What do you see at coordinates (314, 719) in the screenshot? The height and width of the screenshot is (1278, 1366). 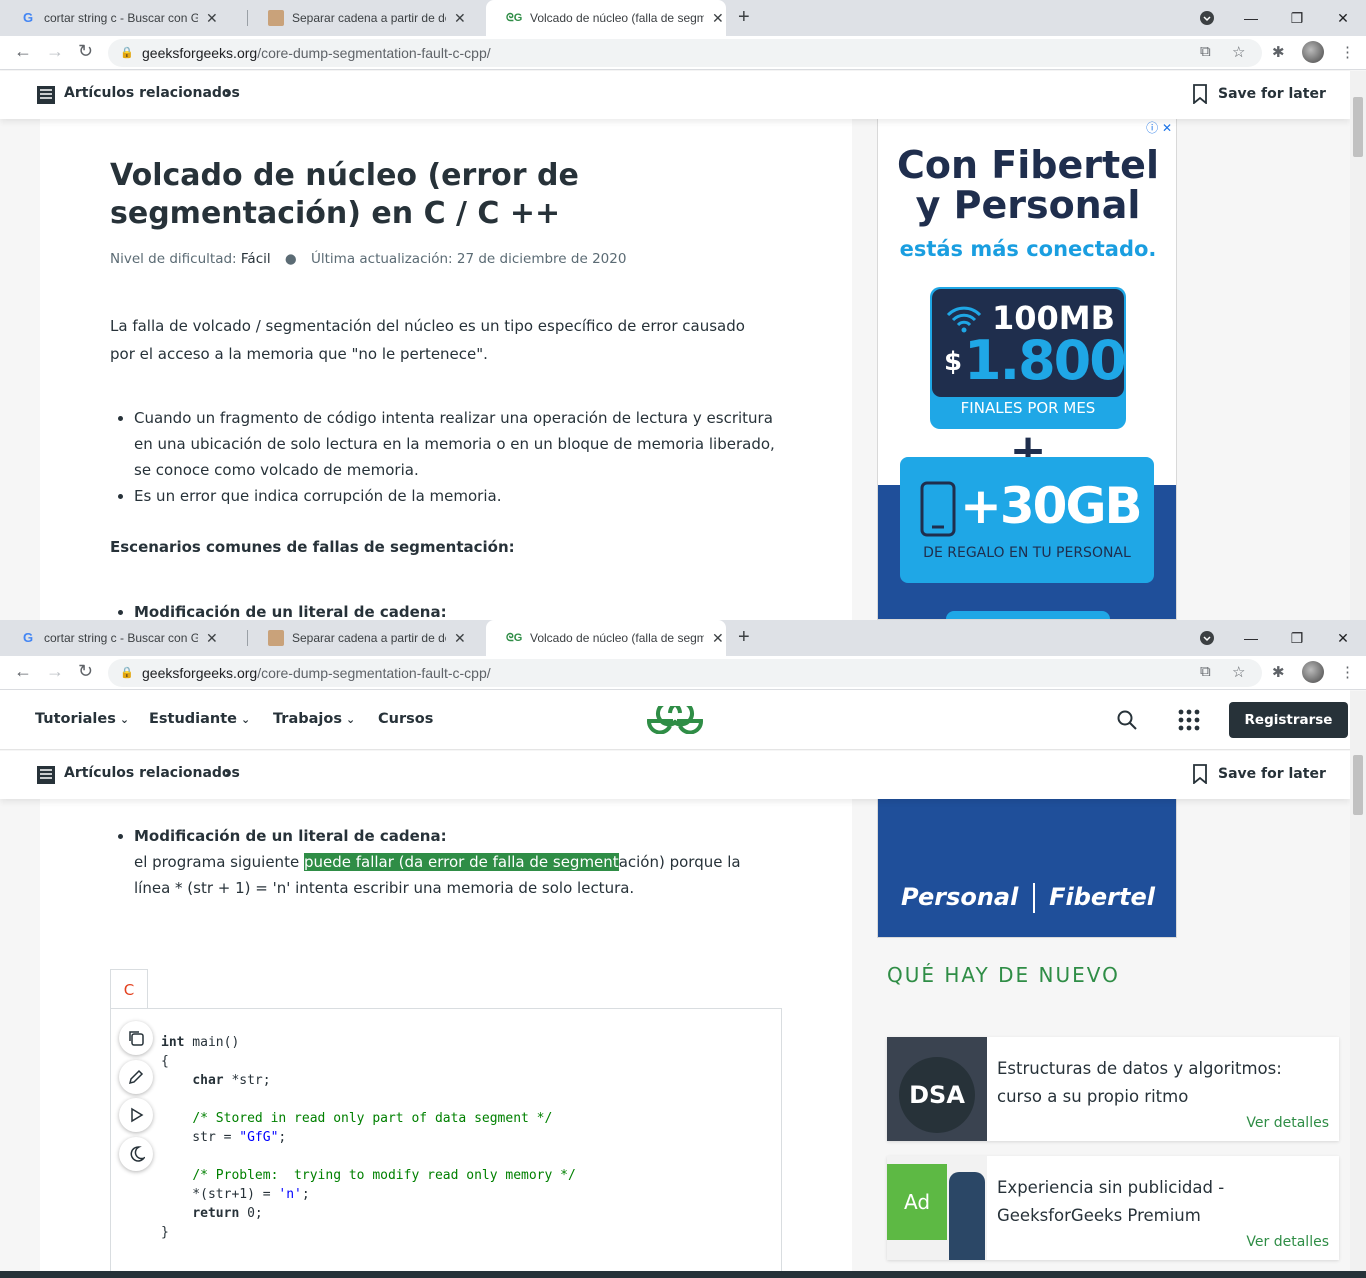 I see `nav-trabajos: Trabajos ⌄` at bounding box center [314, 719].